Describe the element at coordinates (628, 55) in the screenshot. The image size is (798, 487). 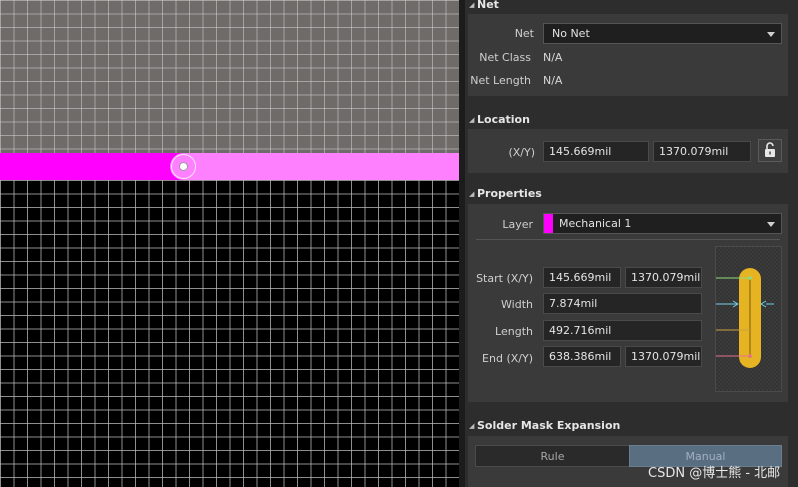
I see `net-section-body: Net No Net Net Class N/A Net Length N/A` at that location.